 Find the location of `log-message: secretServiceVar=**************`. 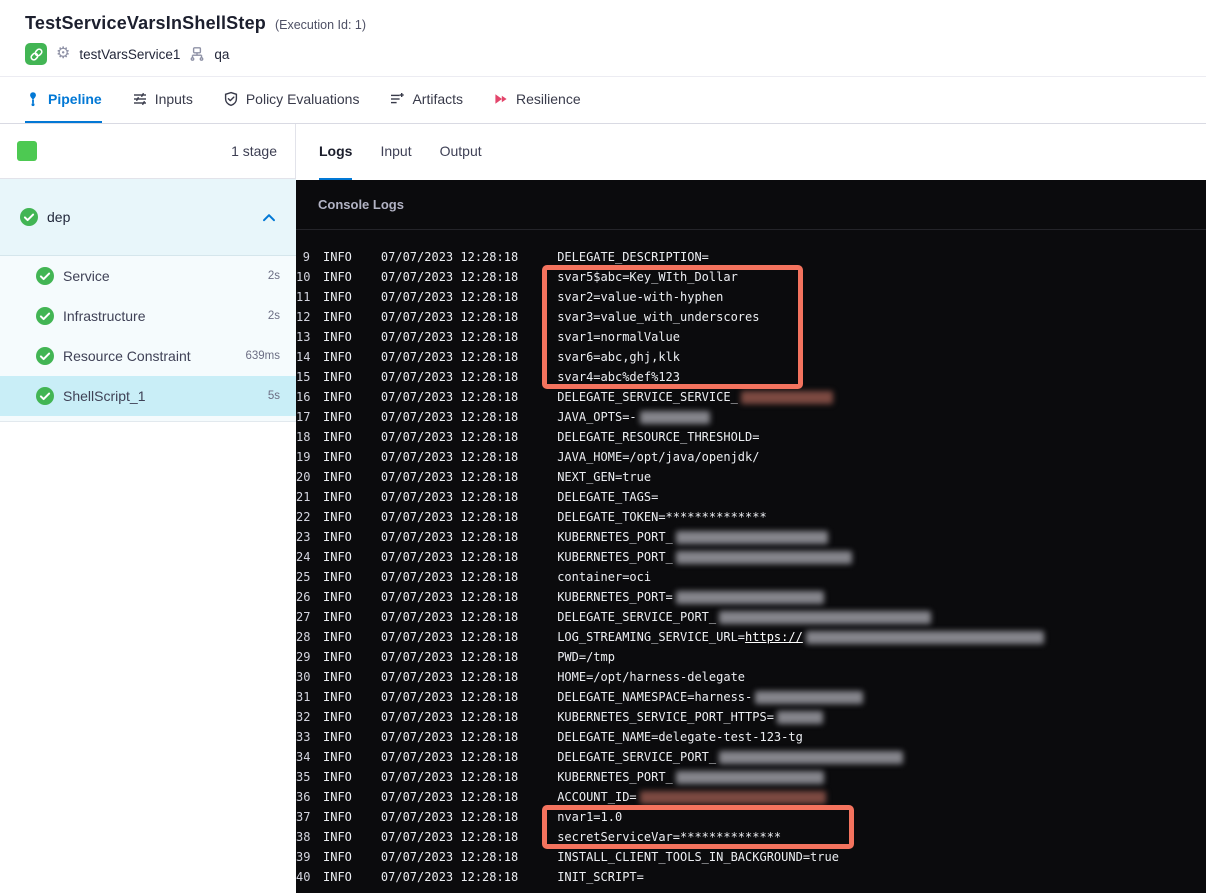

log-message: secretServiceVar=************** is located at coordinates (669, 837).